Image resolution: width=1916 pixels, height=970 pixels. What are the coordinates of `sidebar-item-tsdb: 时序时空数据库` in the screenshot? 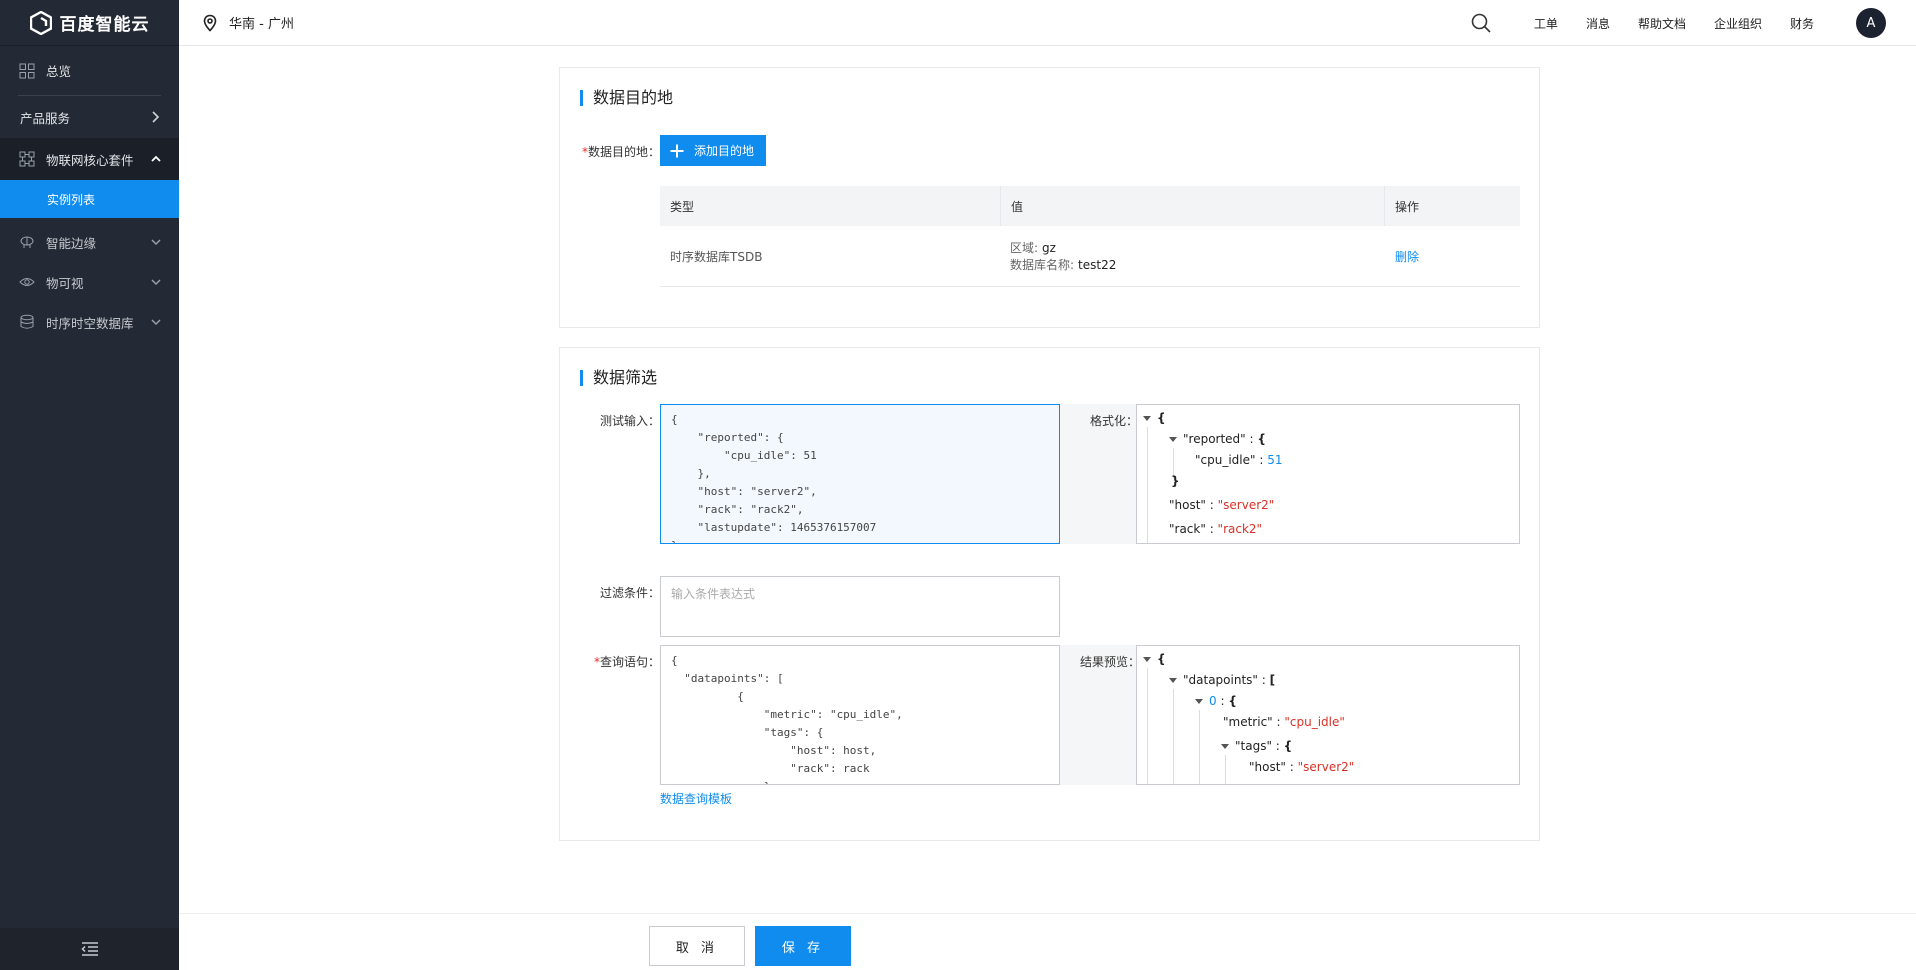 It's located at (89, 322).